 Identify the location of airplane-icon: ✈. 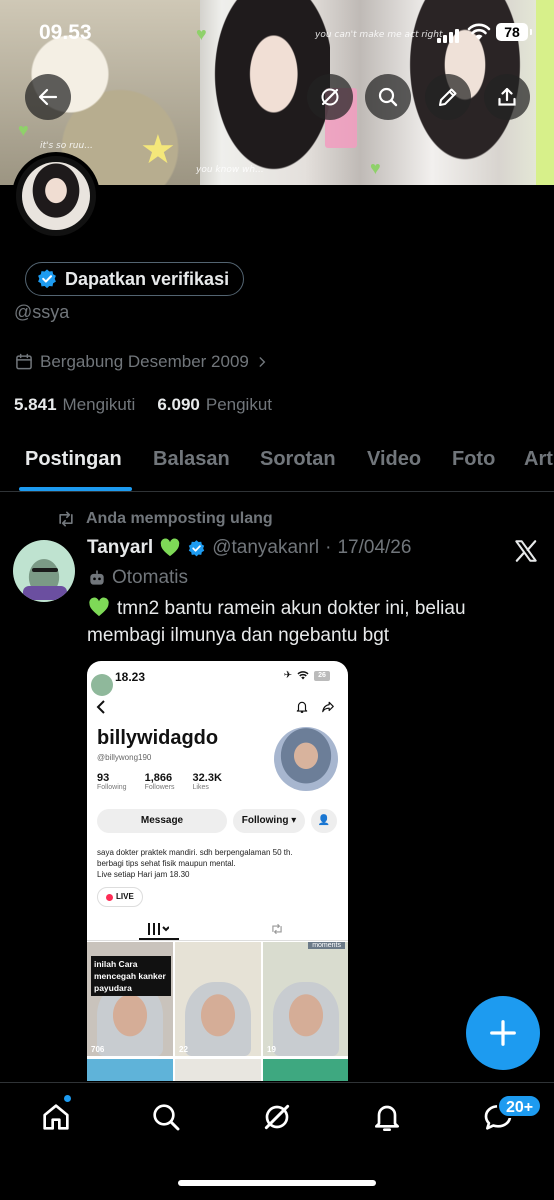
(287, 675).